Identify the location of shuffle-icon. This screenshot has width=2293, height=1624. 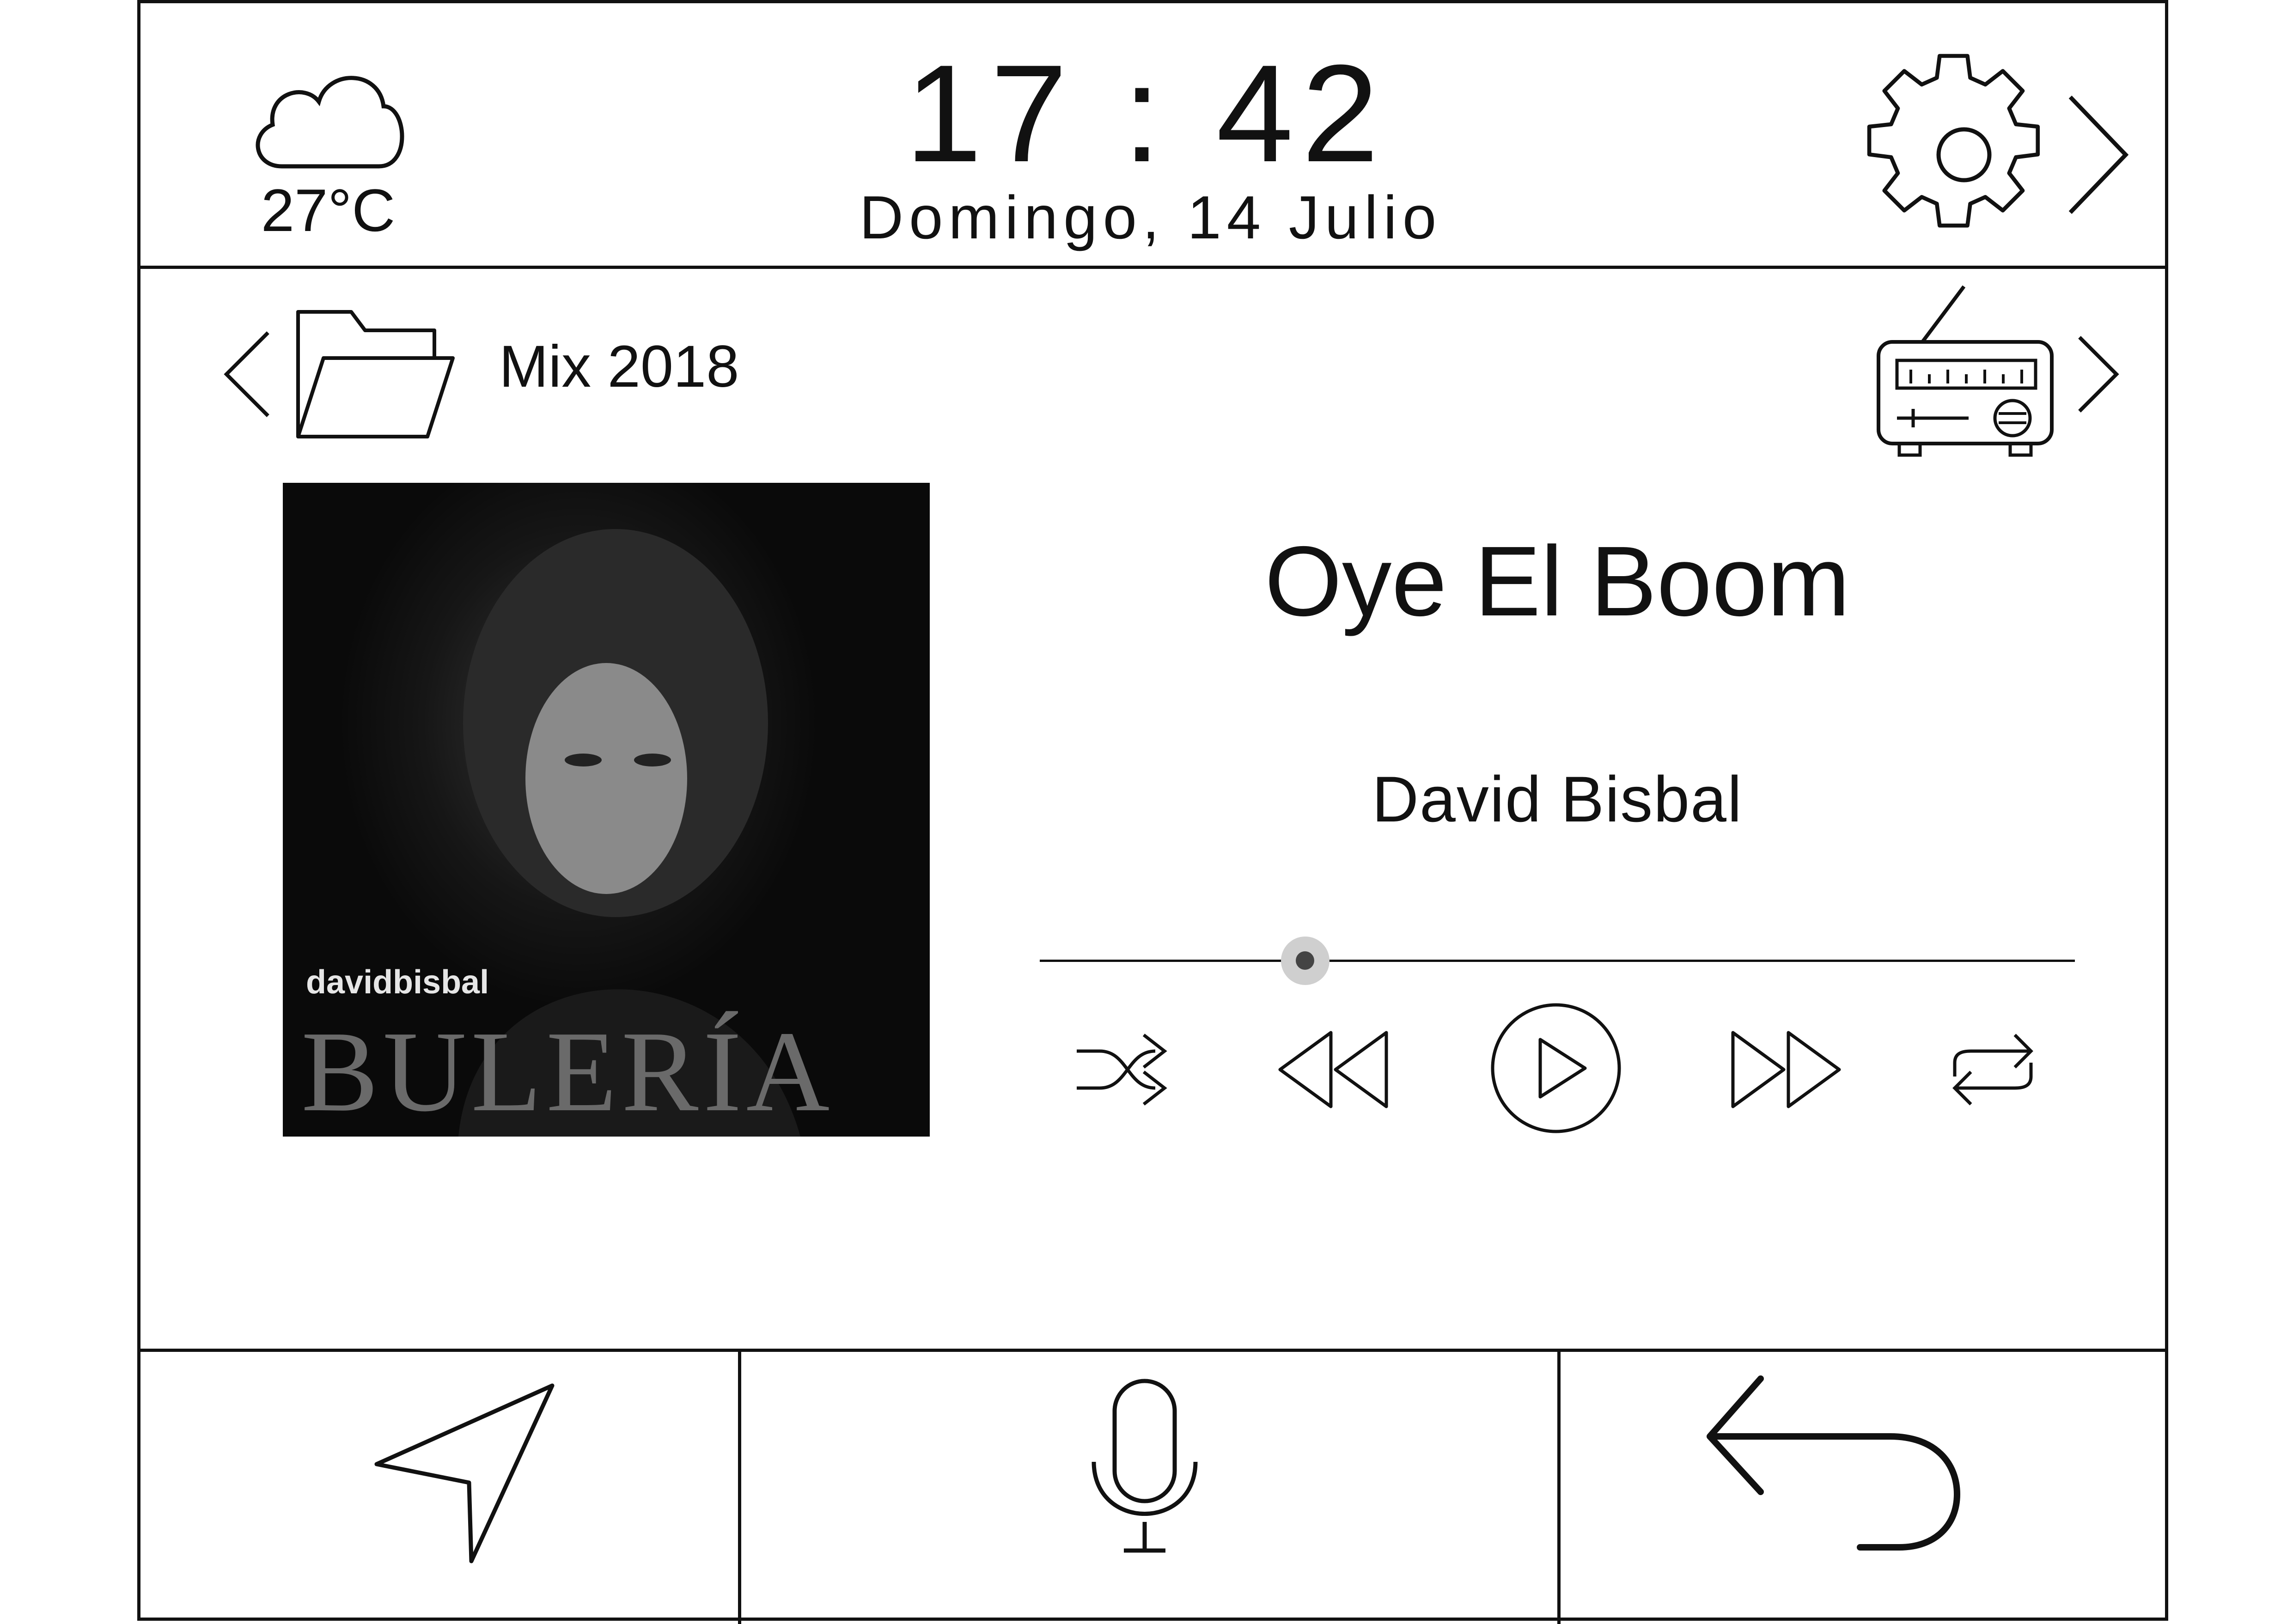
(1122, 1070).